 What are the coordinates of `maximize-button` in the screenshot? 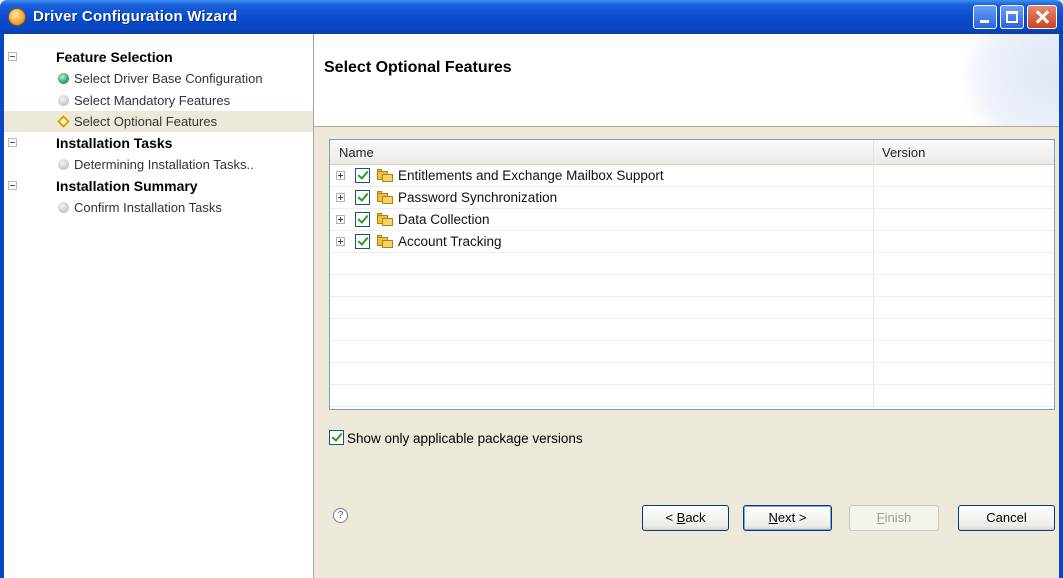 It's located at (1012, 17).